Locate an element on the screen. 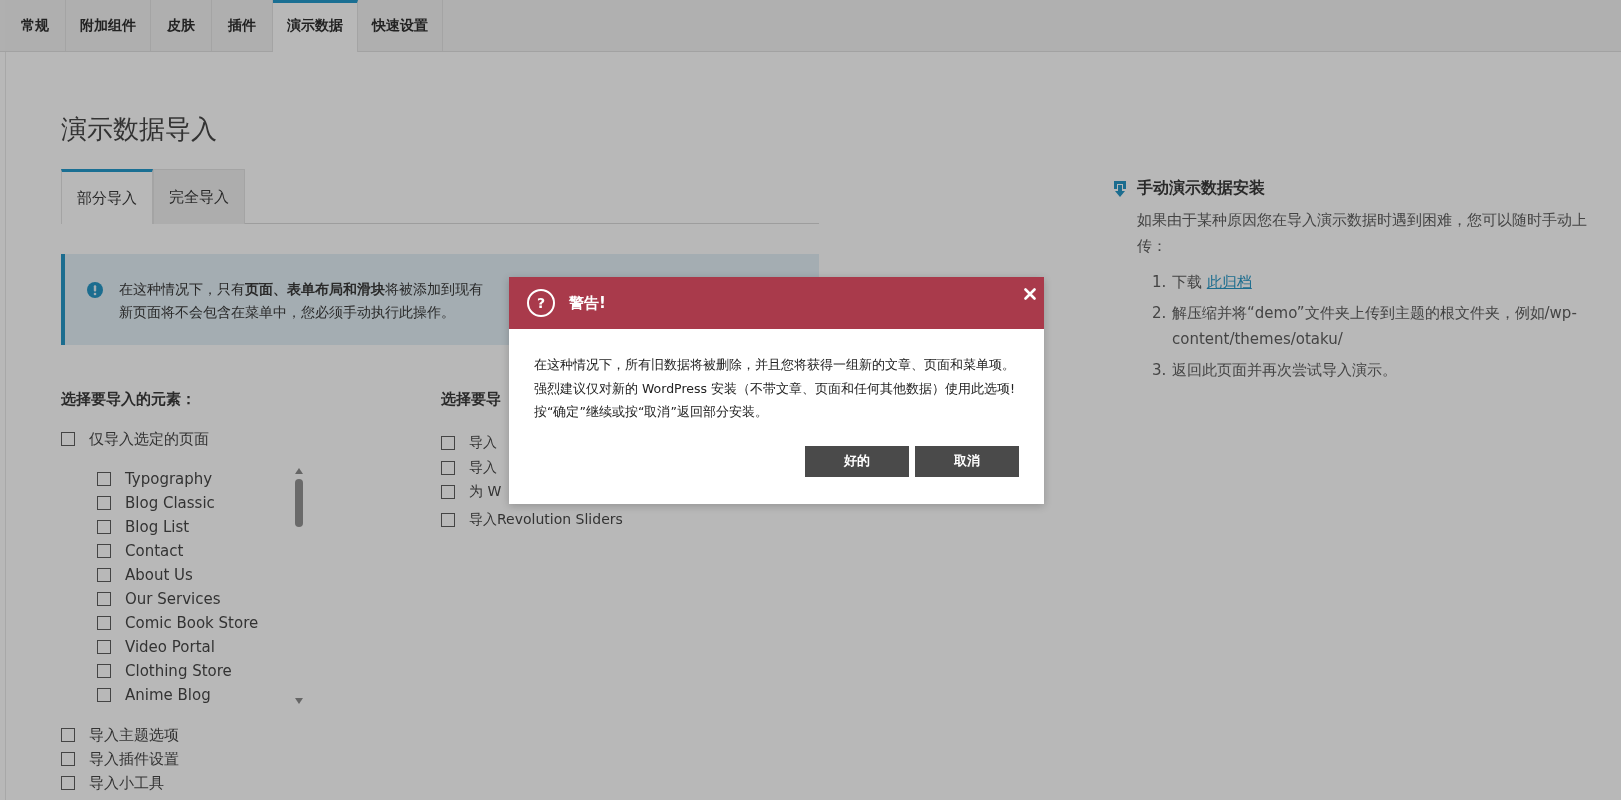  dialog-text: 按“确定”继续或按“取消”返回部分安装。 is located at coordinates (651, 412).